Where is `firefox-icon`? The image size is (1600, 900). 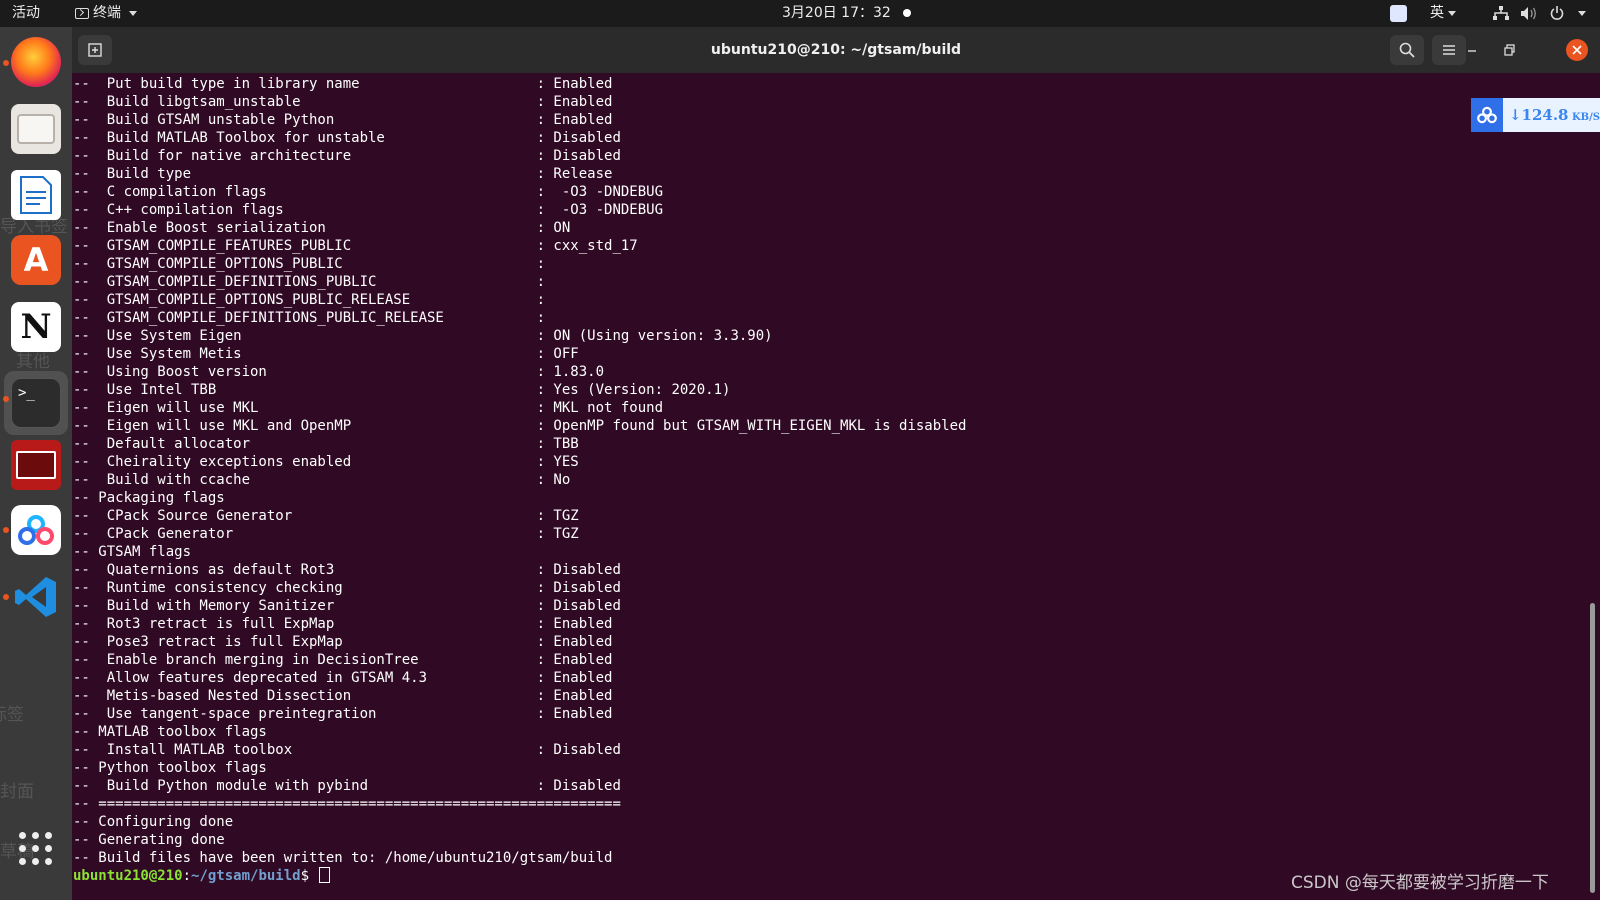 firefox-icon is located at coordinates (36, 62).